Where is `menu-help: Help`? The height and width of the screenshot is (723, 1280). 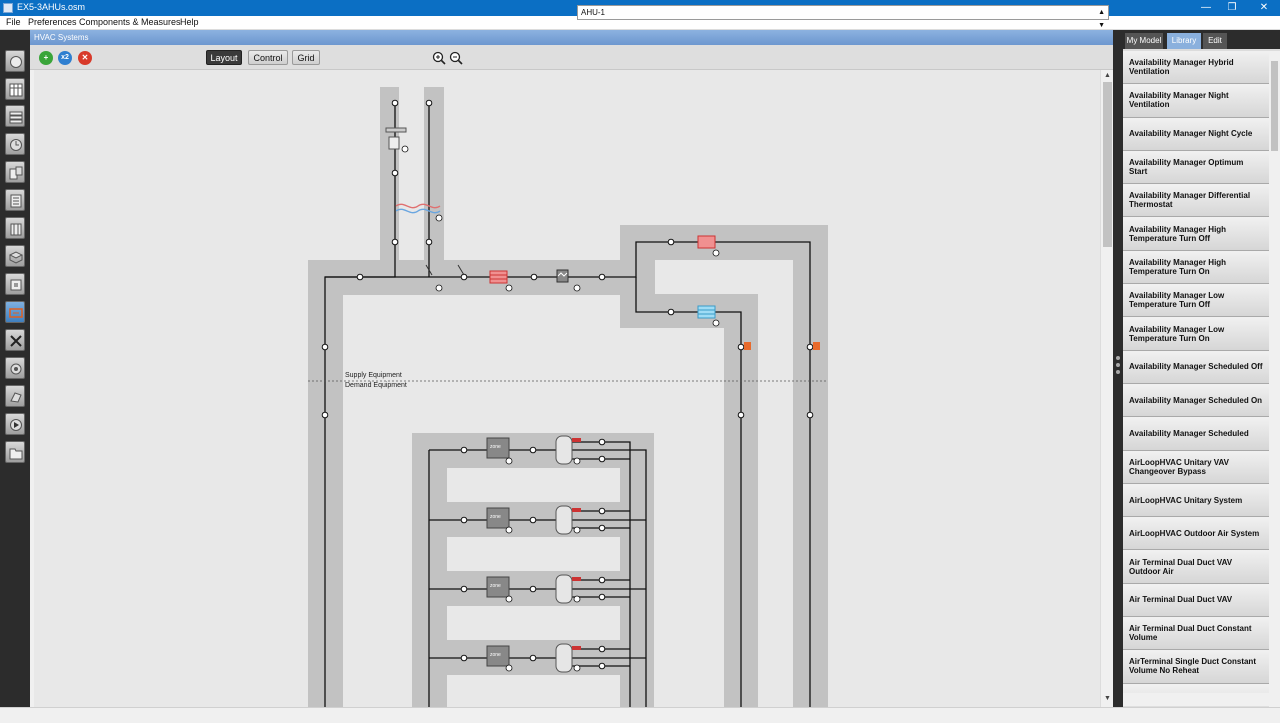 menu-help: Help is located at coordinates (189, 22).